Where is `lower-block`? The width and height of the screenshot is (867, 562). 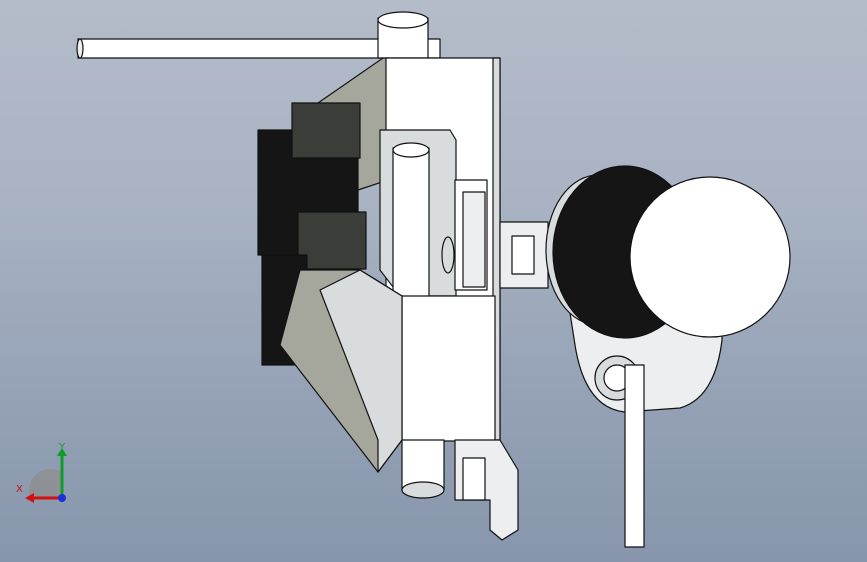
lower-block is located at coordinates (447, 368).